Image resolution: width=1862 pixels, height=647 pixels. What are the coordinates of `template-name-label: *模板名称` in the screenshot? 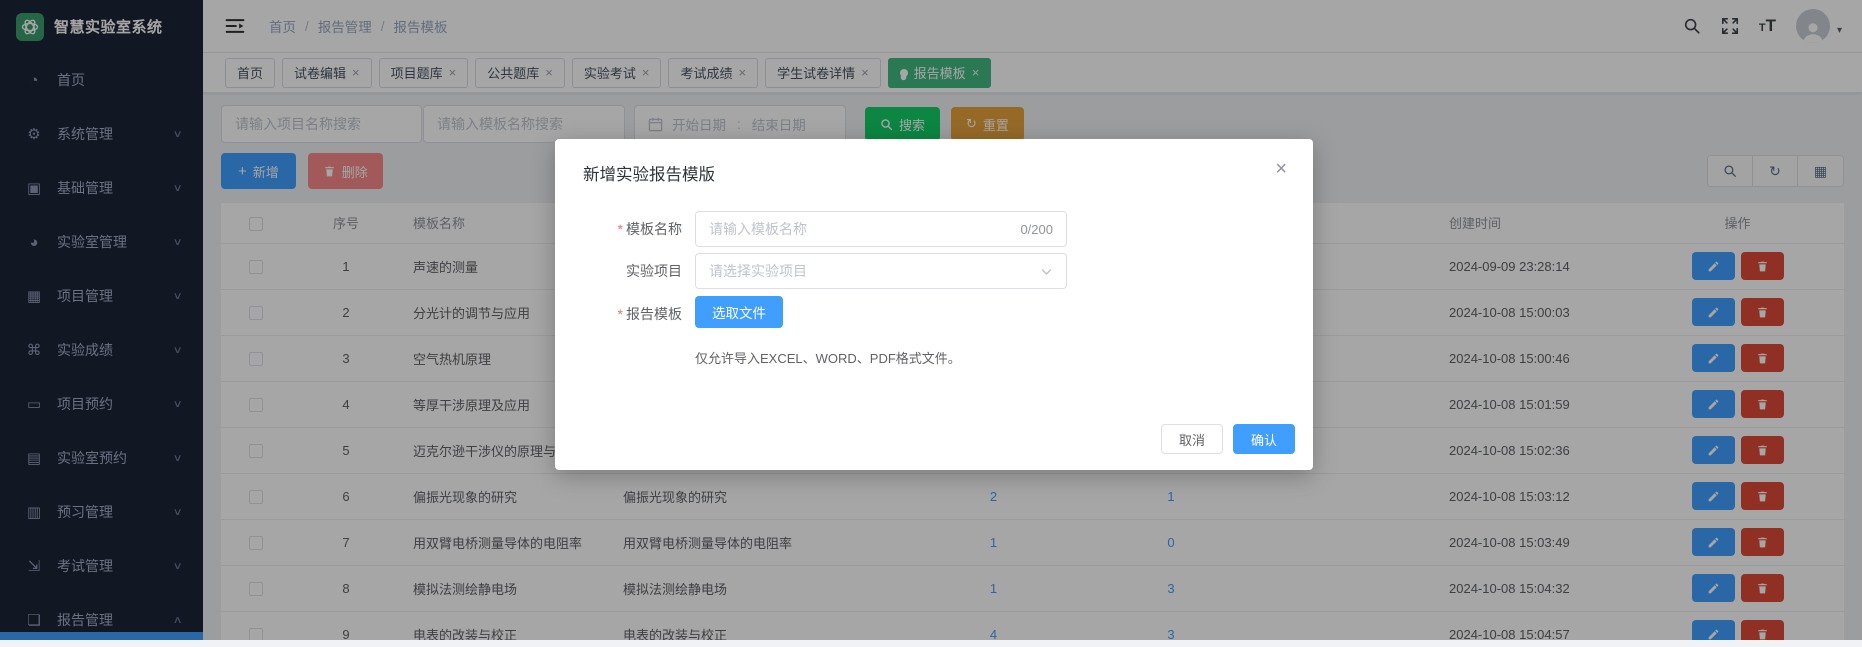 It's located at (618, 229).